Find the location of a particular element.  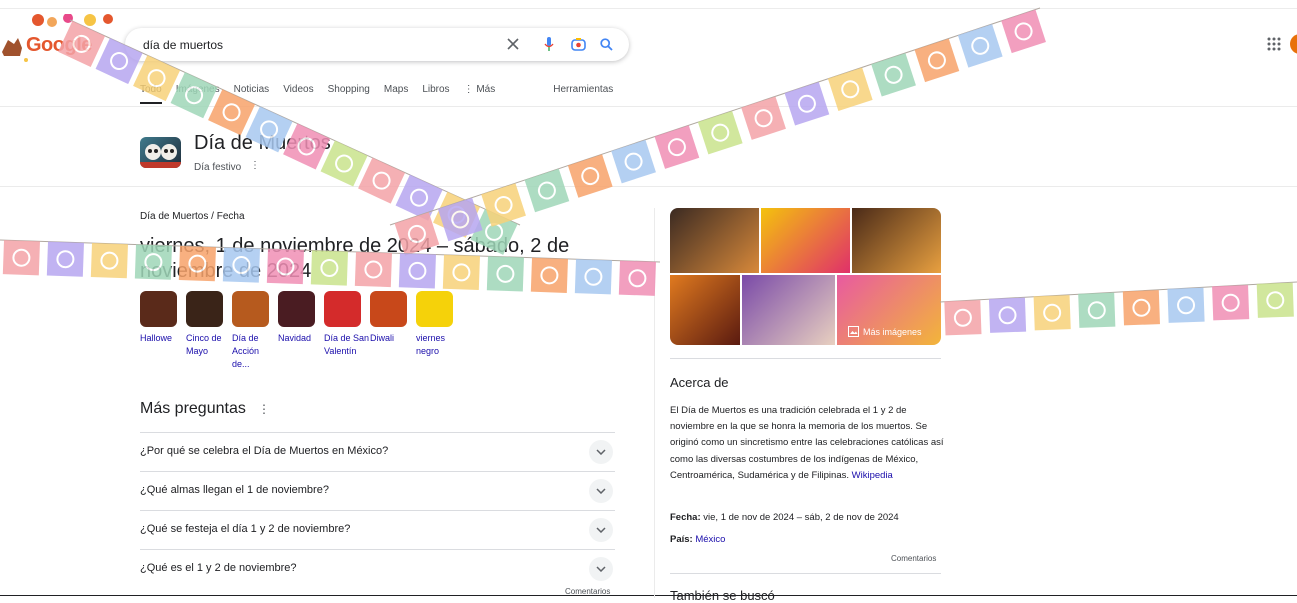

google-doodle-logo: Google is located at coordinates (67, 39).